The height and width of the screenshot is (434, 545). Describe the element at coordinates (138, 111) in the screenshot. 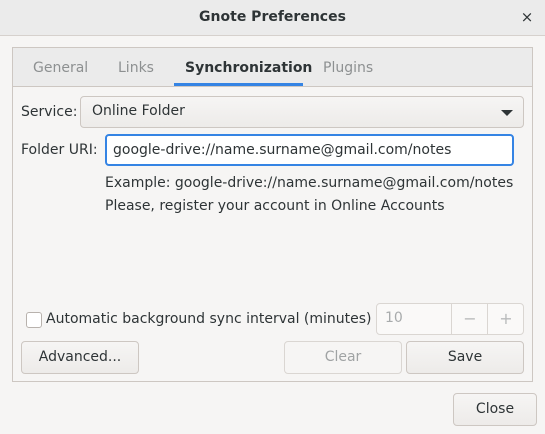

I see `service-value: Online Folder` at that location.